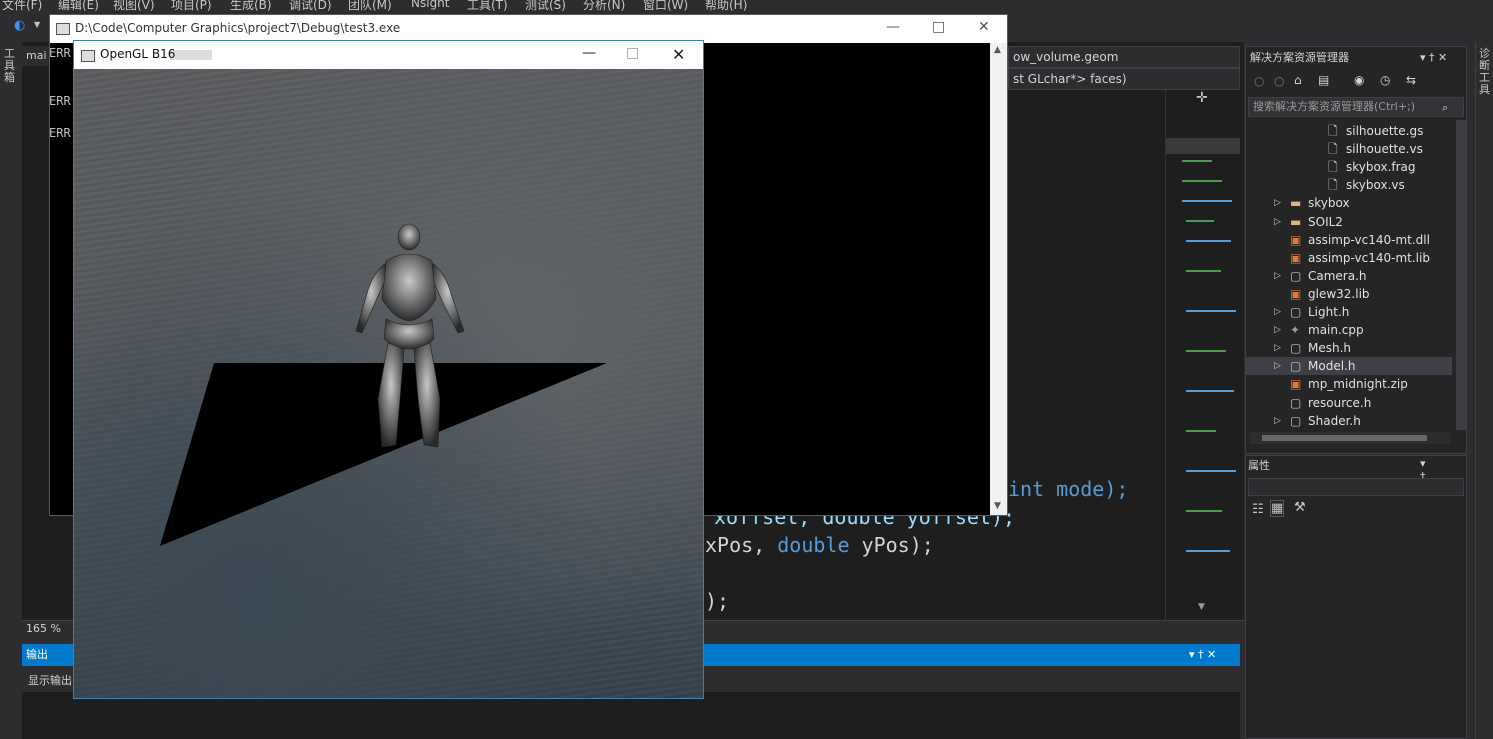  I want to click on console-maximize-button: □, so click(938, 27).